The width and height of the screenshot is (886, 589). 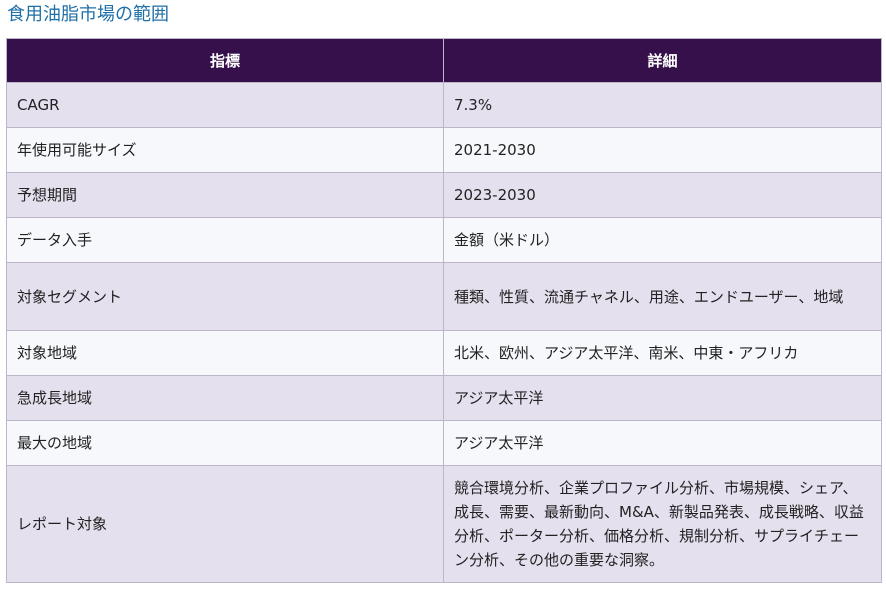 I want to click on row-value: 種類、性質、流通チャネル、用途、エンドユーザー、地域, so click(x=662, y=296).